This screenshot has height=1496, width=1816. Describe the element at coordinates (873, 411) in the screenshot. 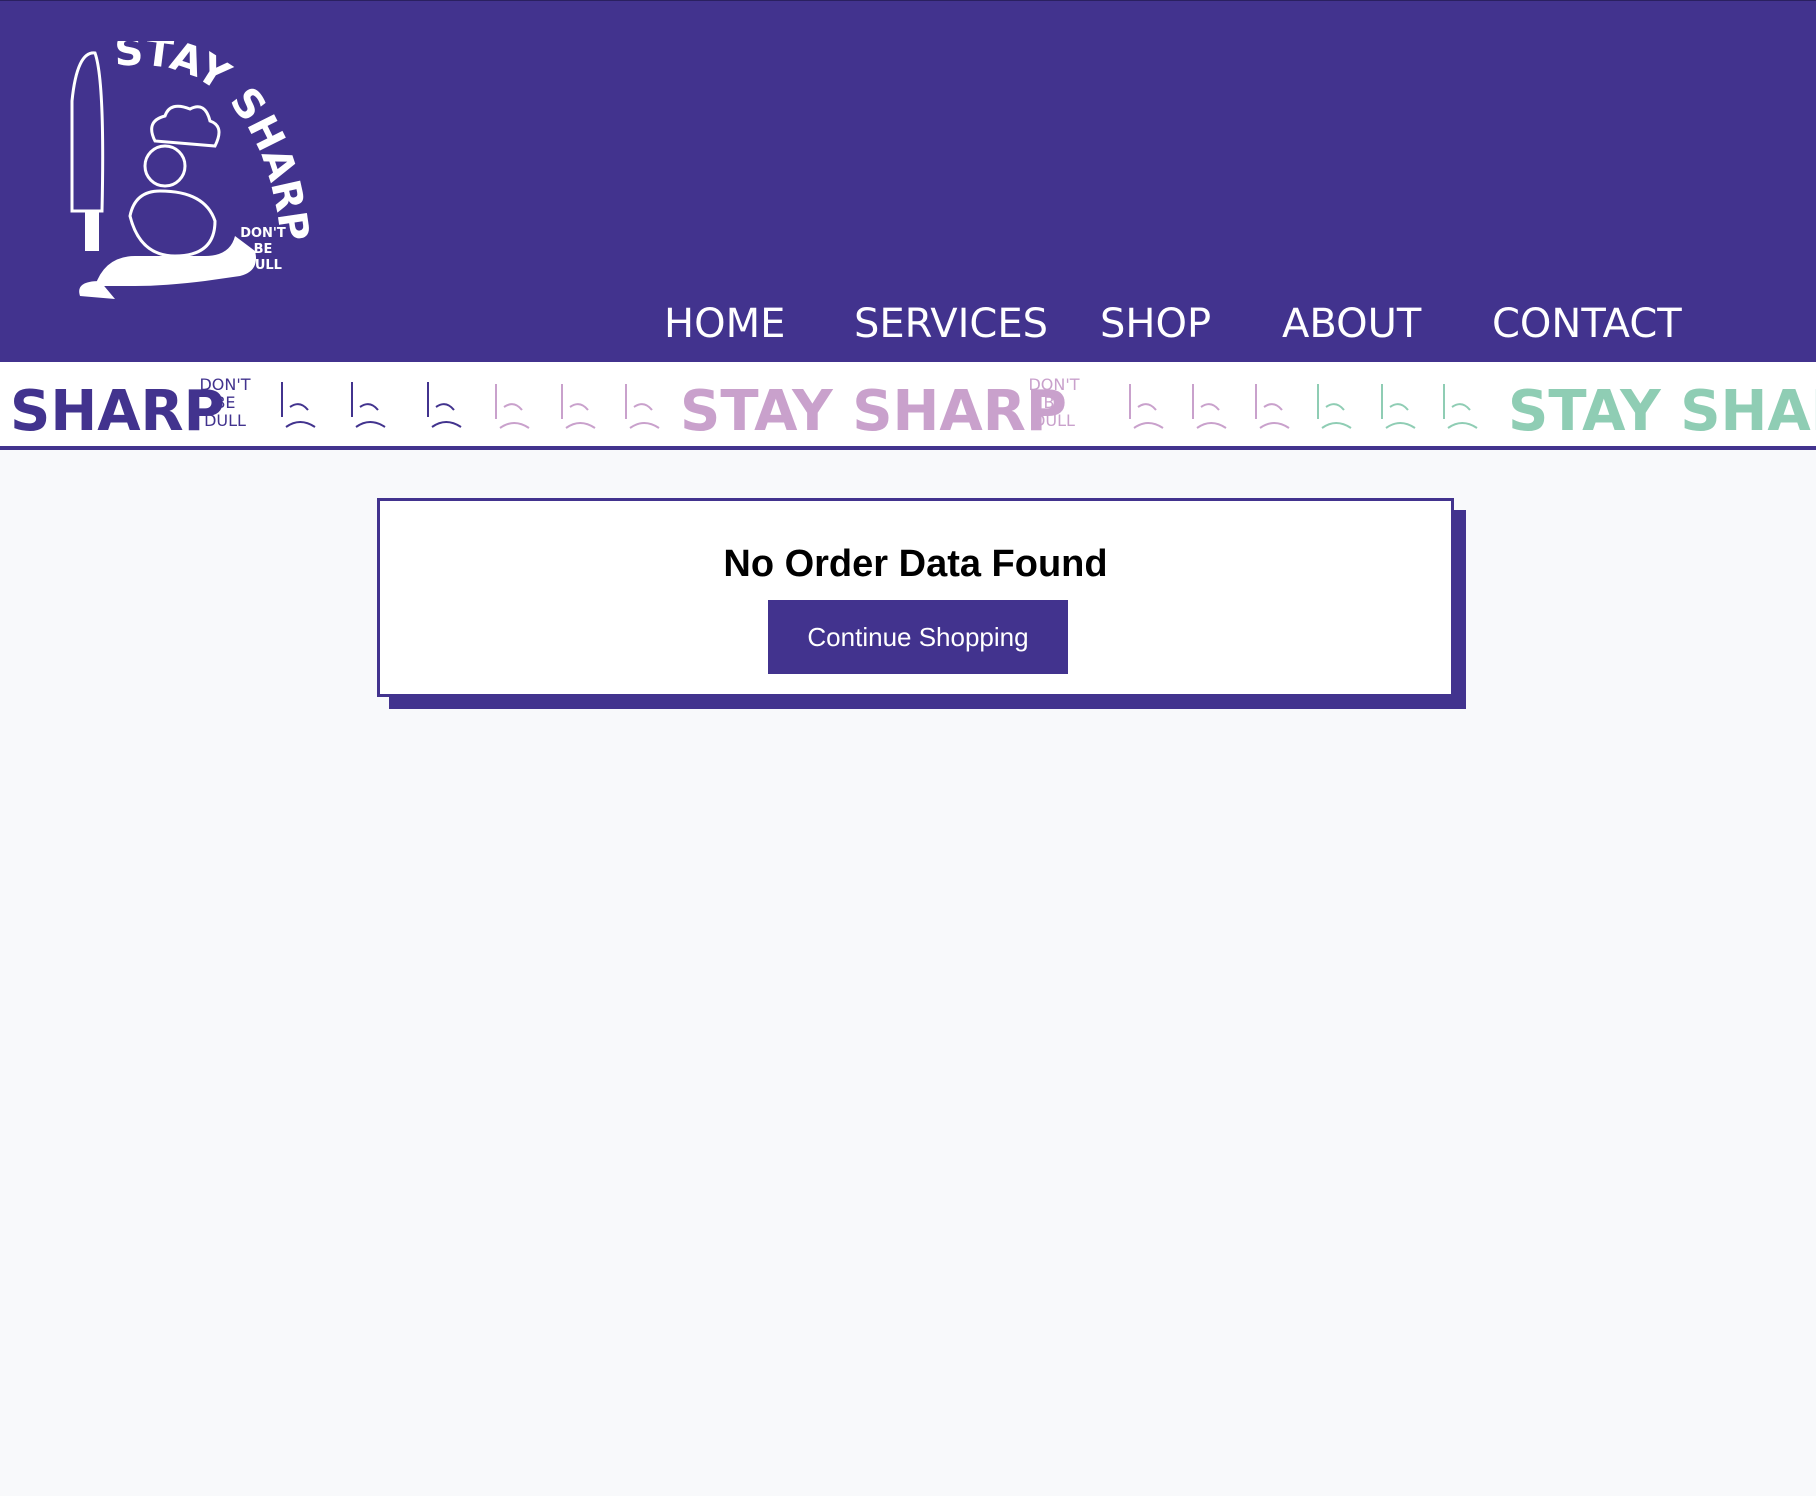

I see `banner-word-2: STAY SHARP` at that location.